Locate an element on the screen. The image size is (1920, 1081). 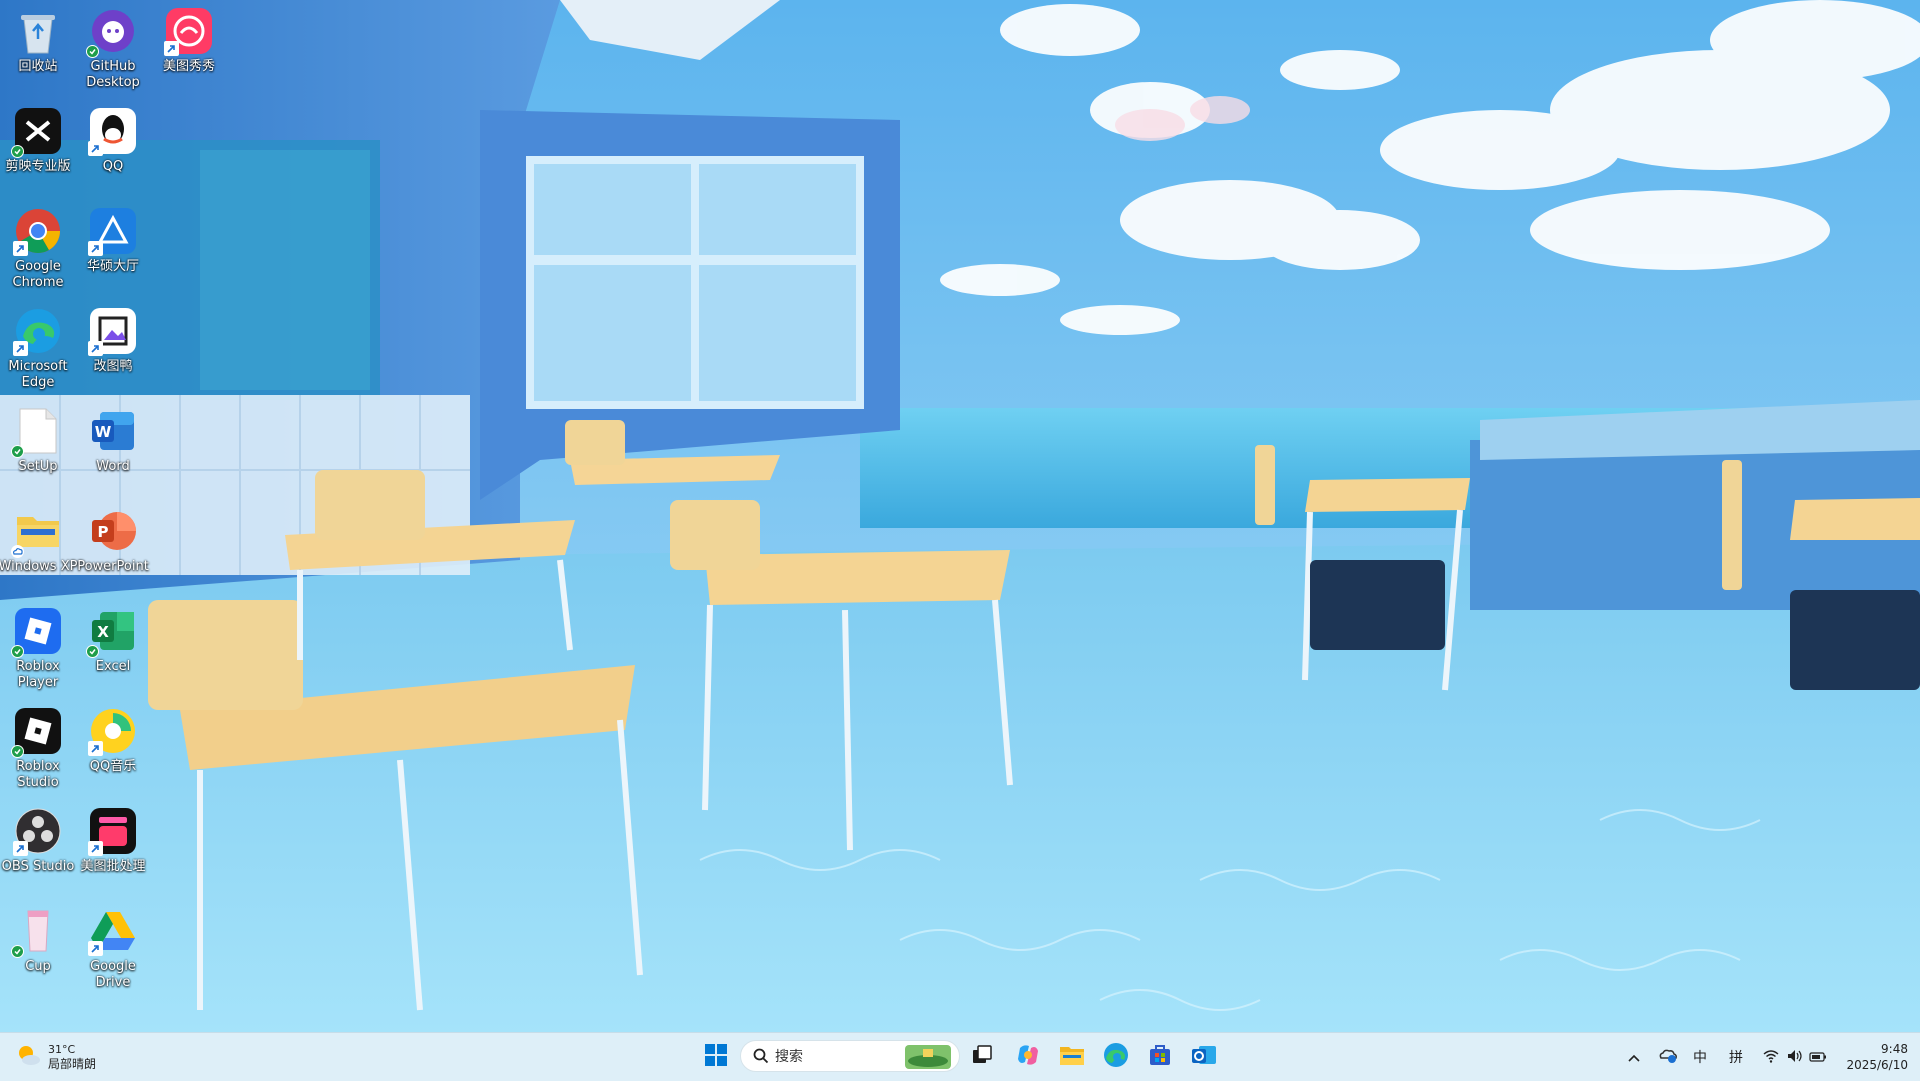
desktop-icon-powerpoint: P PowerPoint is located at coordinates (113, 540).